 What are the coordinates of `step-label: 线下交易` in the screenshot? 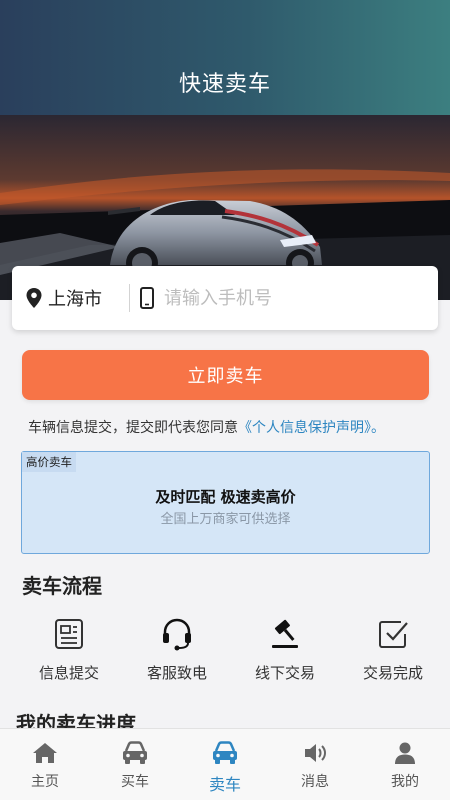 It's located at (284, 673).